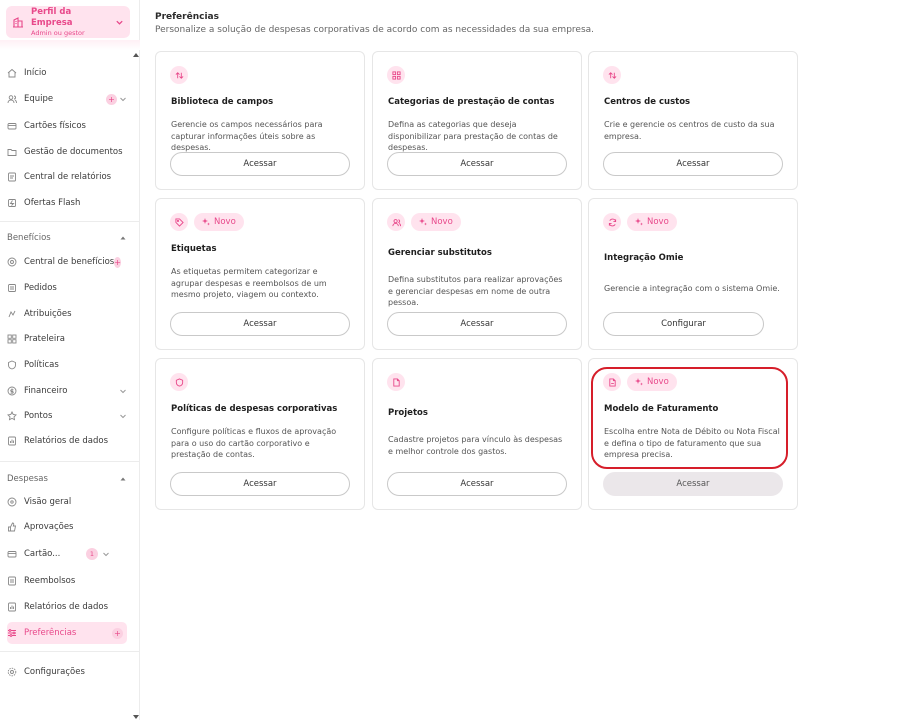 This screenshot has width=900, height=720. I want to click on sidebar-item-ofertas-flash: Ofertas Flash, so click(67, 203).